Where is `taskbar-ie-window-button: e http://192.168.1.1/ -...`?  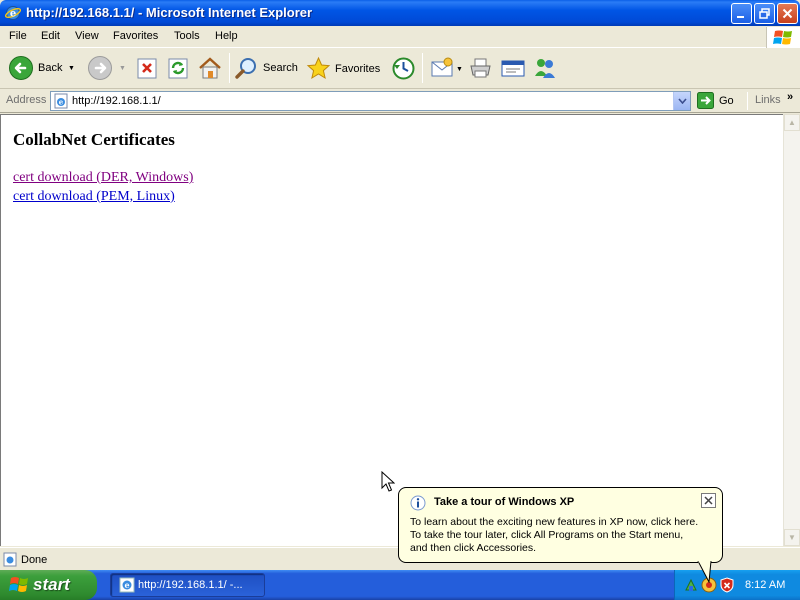
taskbar-ie-window-button: e http://192.168.1.1/ -... is located at coordinates (187, 585).